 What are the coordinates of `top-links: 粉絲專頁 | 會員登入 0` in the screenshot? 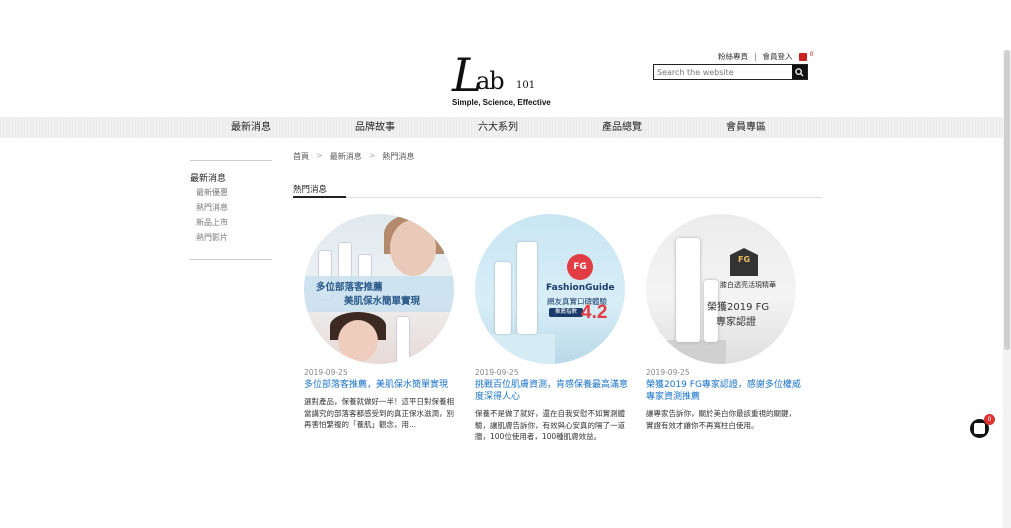 It's located at (765, 56).